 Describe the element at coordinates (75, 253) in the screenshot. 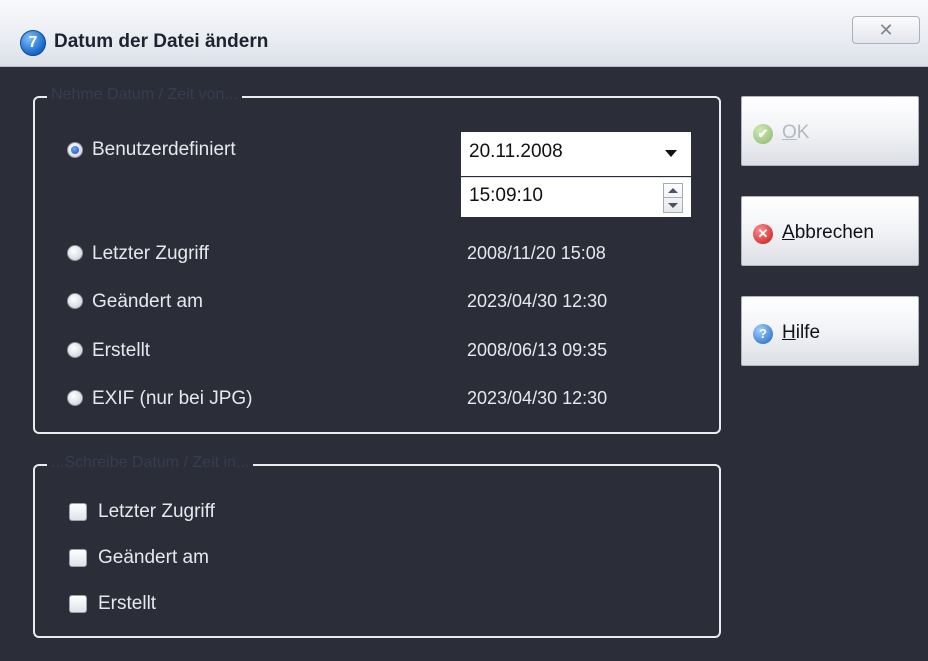

I see `radio-last-access` at that location.